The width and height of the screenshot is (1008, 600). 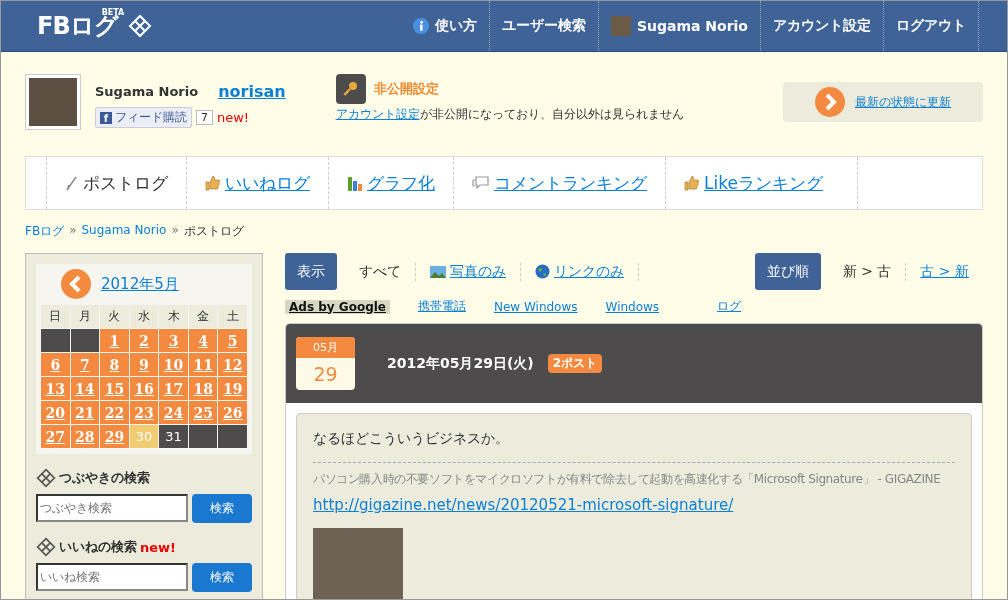 I want to click on calendar-day: 27, so click(x=55, y=436).